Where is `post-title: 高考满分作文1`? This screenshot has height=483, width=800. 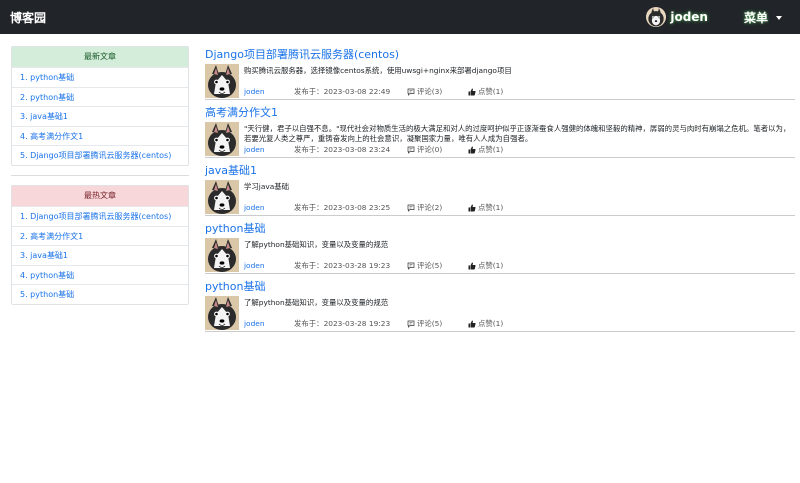 post-title: 高考满分作文1 is located at coordinates (500, 113).